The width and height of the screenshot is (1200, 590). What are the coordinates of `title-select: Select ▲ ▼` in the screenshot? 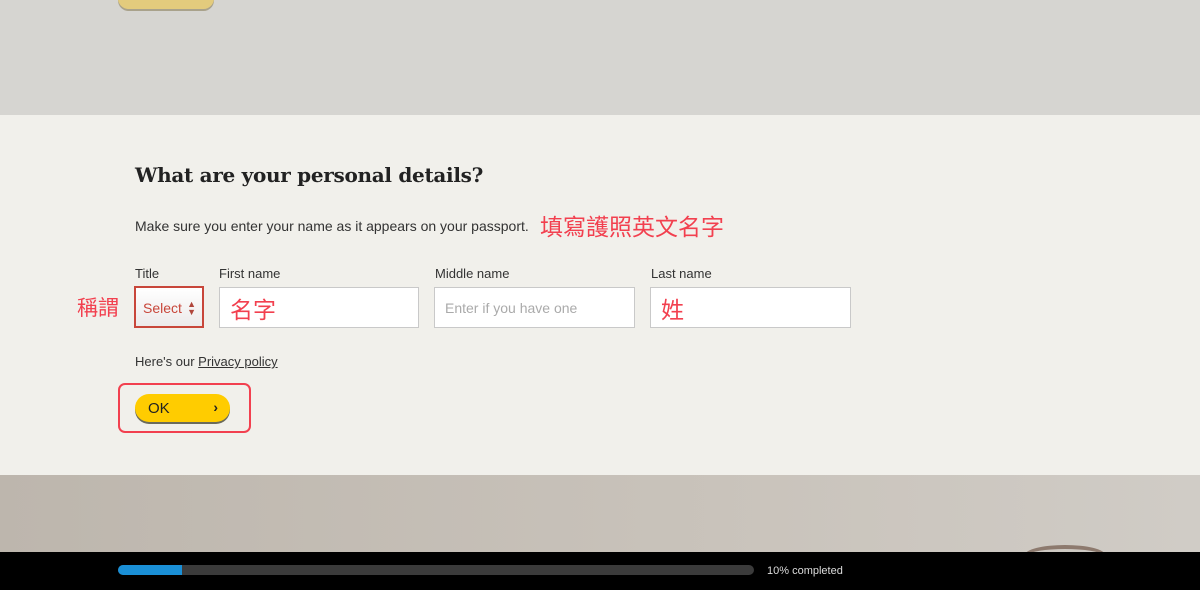 It's located at (169, 307).